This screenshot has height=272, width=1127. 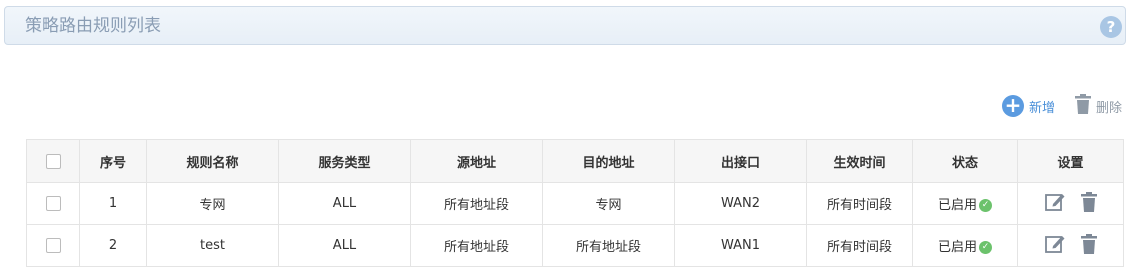 What do you see at coordinates (965, 161) in the screenshot?
I see `column-header-status: 状态` at bounding box center [965, 161].